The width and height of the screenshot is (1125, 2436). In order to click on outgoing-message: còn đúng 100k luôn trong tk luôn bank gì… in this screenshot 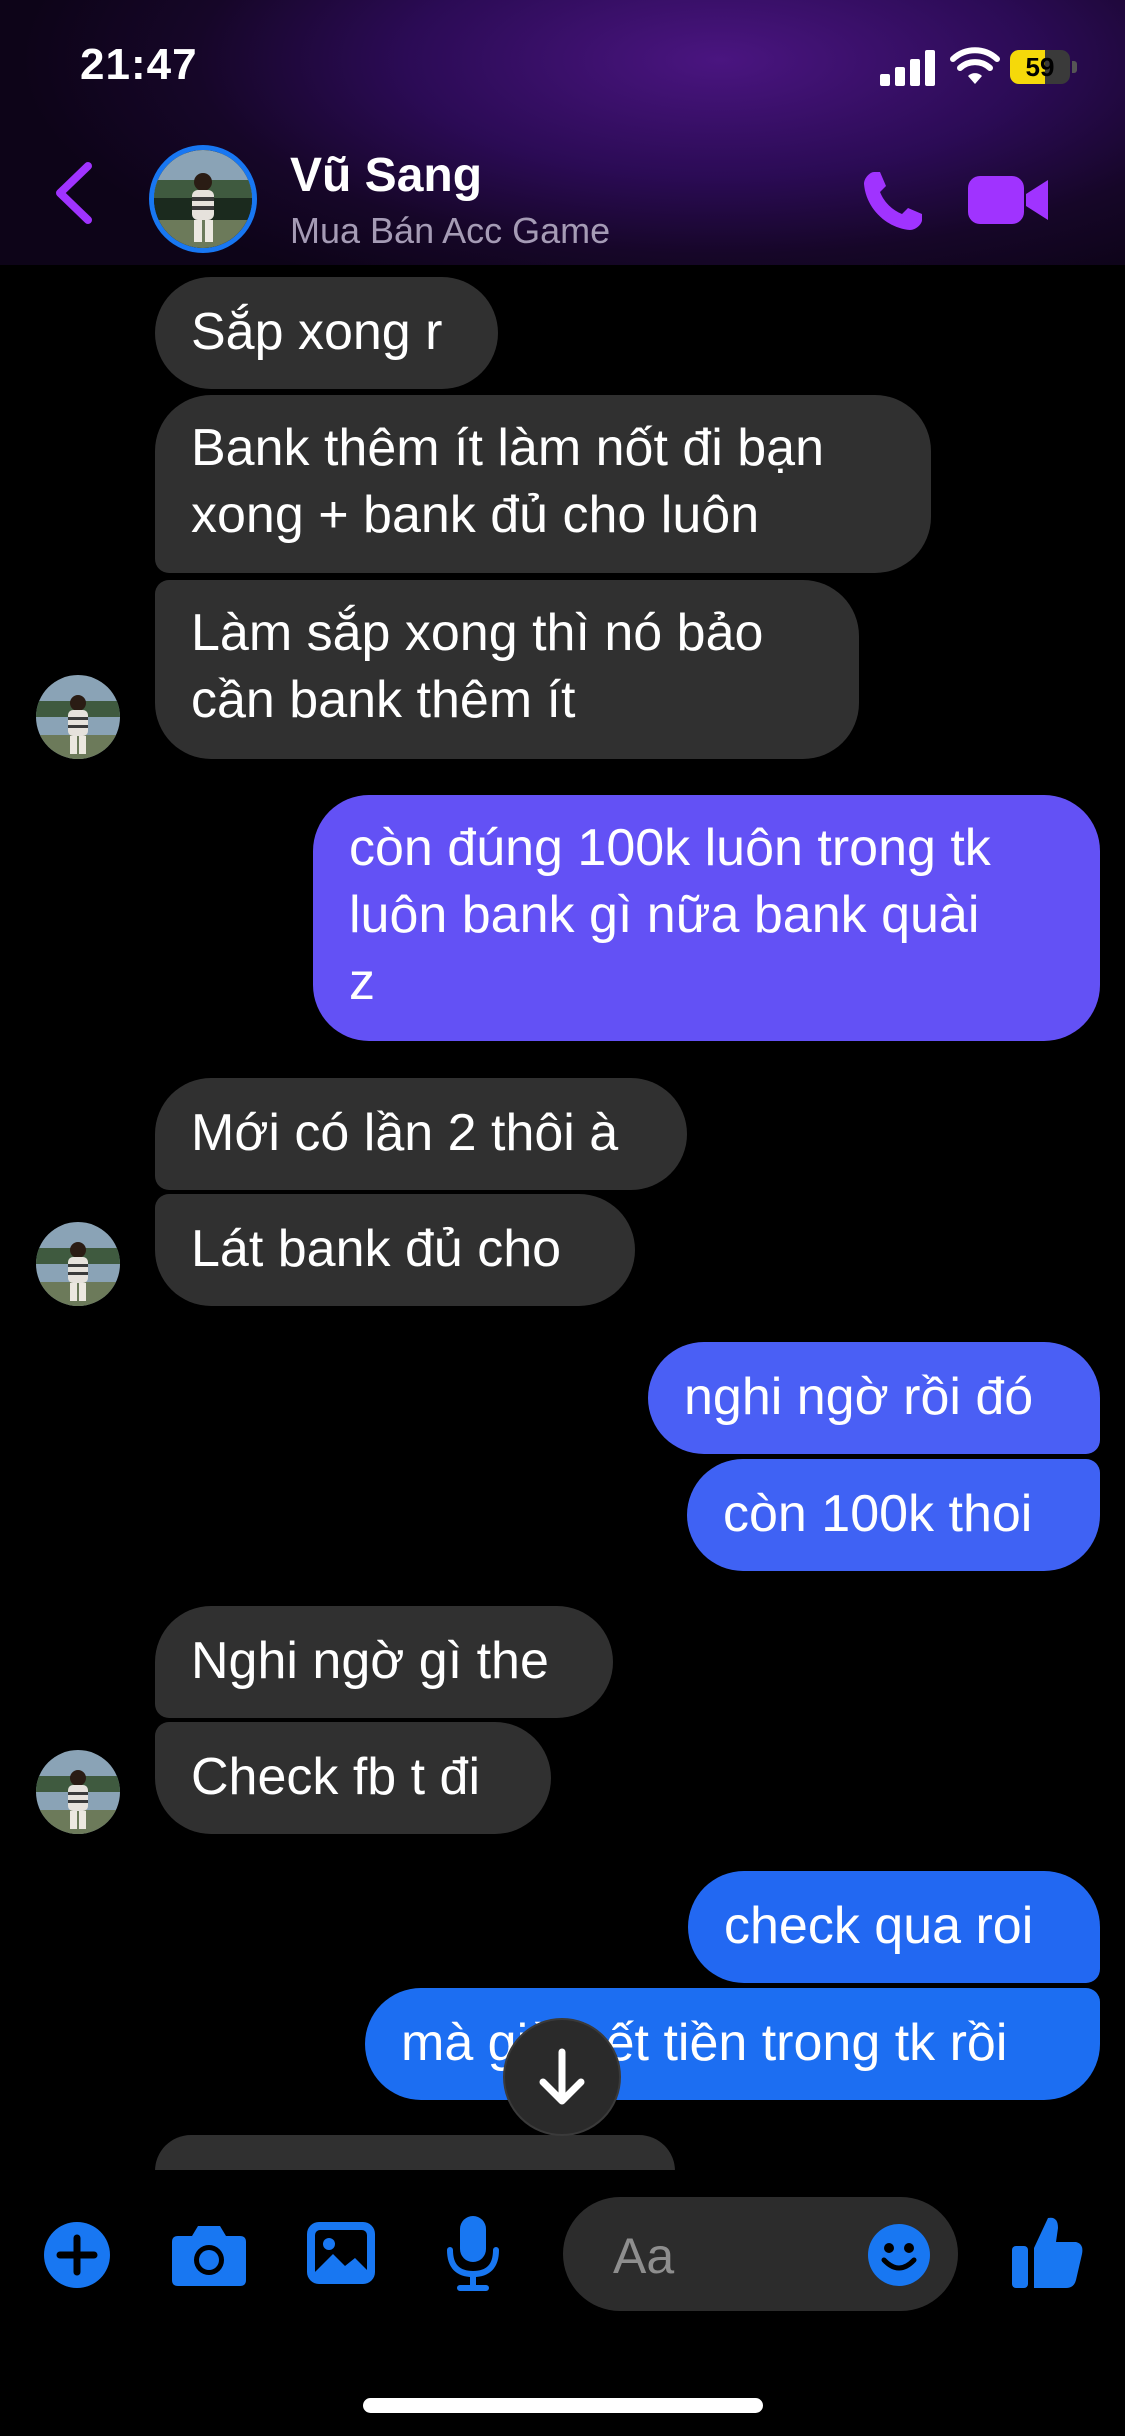, I will do `click(706, 918)`.